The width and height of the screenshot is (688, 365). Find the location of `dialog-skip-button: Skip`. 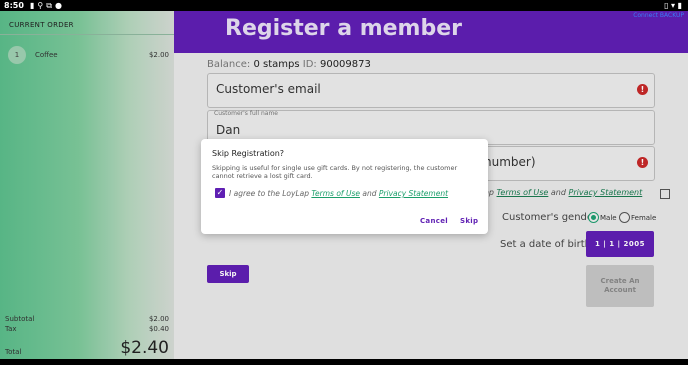

dialog-skip-button: Skip is located at coordinates (469, 221).